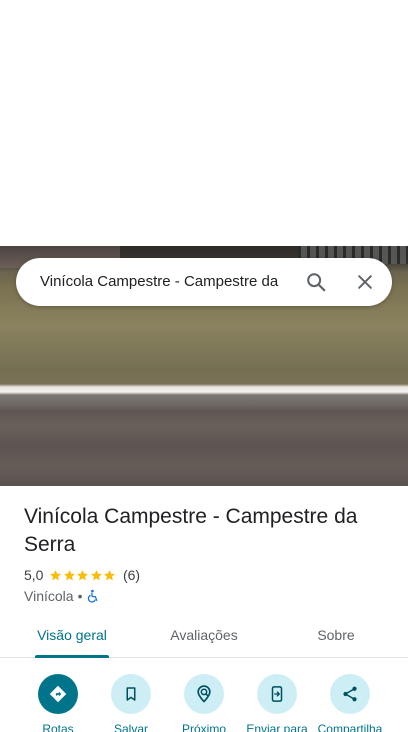  What do you see at coordinates (131, 575) in the screenshot?
I see `review-count: (6)` at bounding box center [131, 575].